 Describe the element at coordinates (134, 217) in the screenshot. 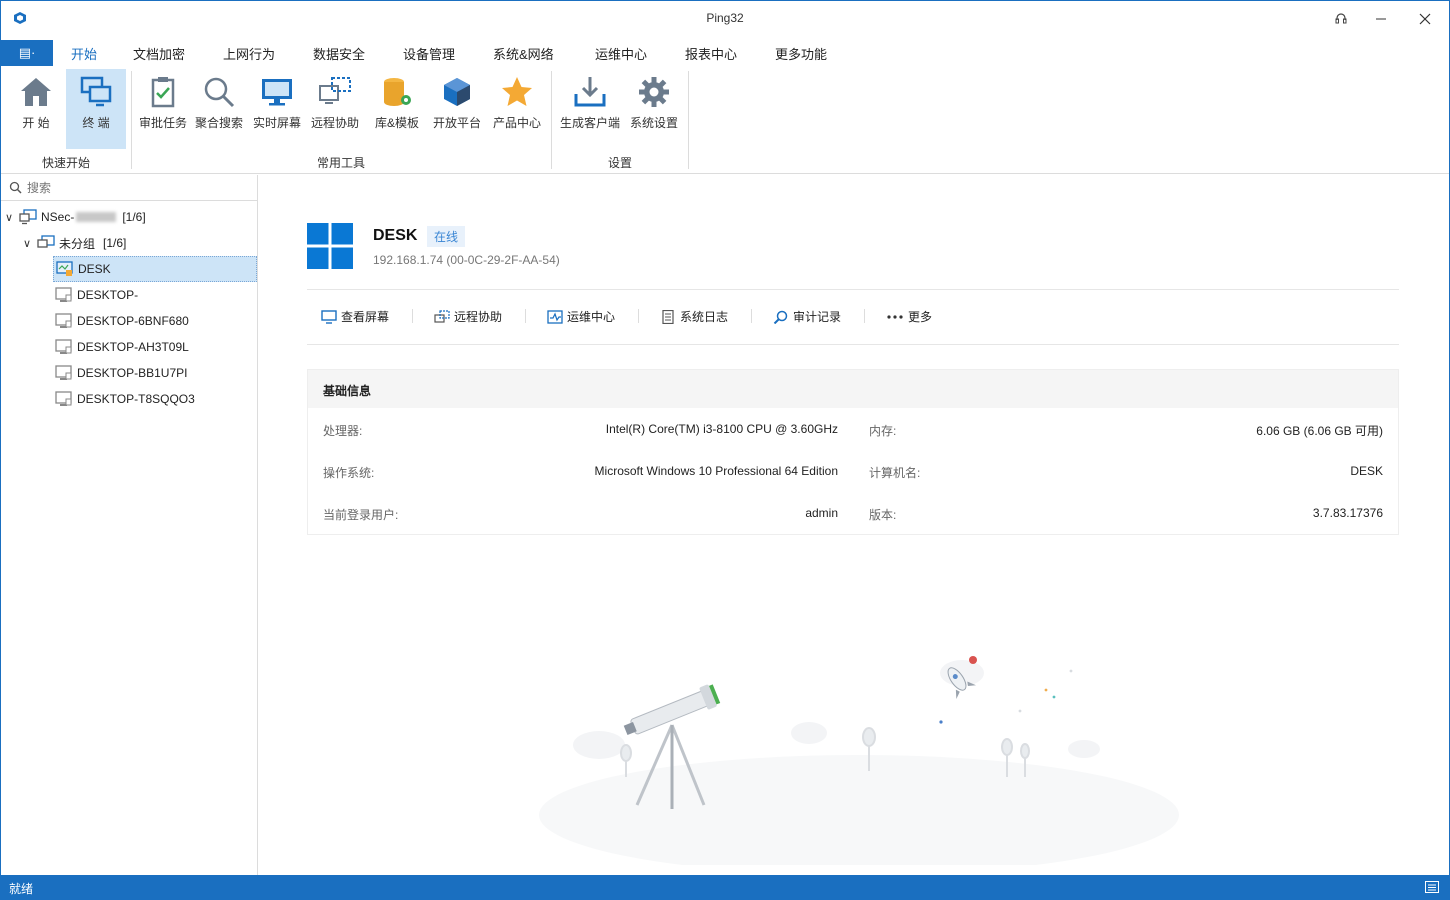

I see `tree-root-count: [1/6]` at that location.